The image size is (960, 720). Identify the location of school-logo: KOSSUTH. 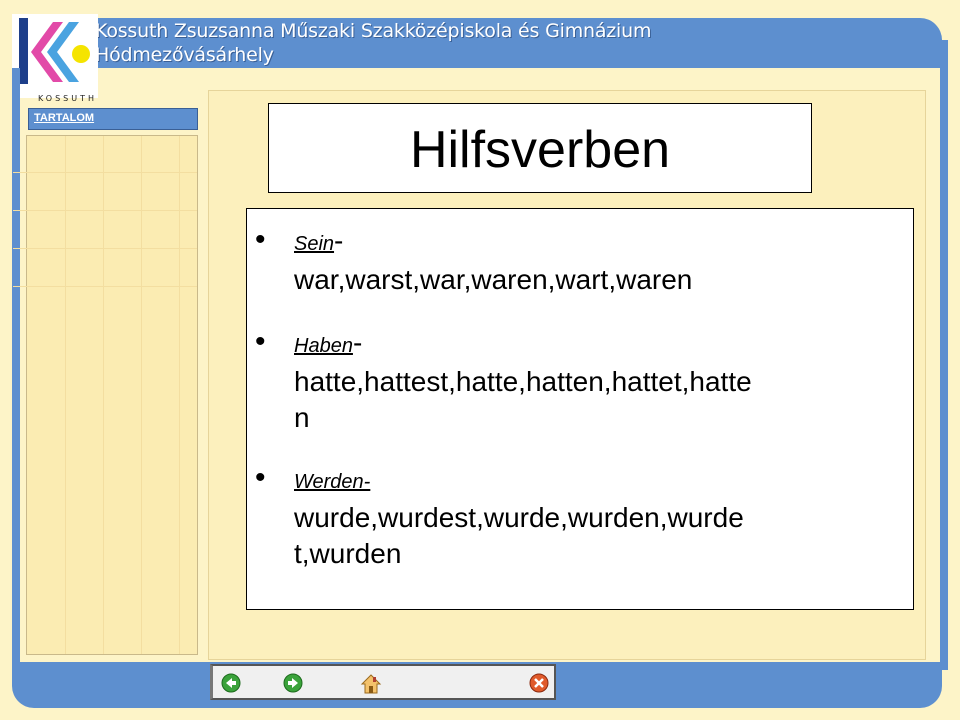
(55, 58).